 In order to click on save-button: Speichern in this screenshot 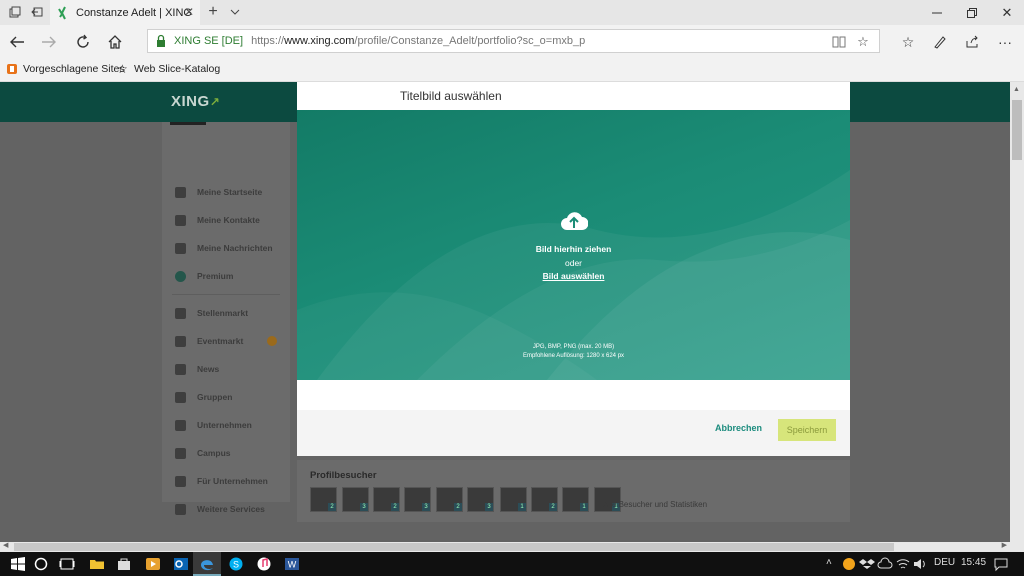, I will do `click(807, 430)`.